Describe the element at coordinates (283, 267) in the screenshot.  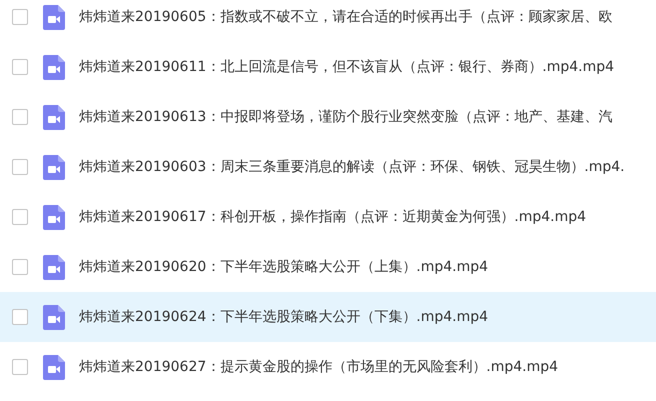
I see `file-name: 炜炜道来20190620：下半年选股策略大公开（上集）.mp4.mp4` at that location.